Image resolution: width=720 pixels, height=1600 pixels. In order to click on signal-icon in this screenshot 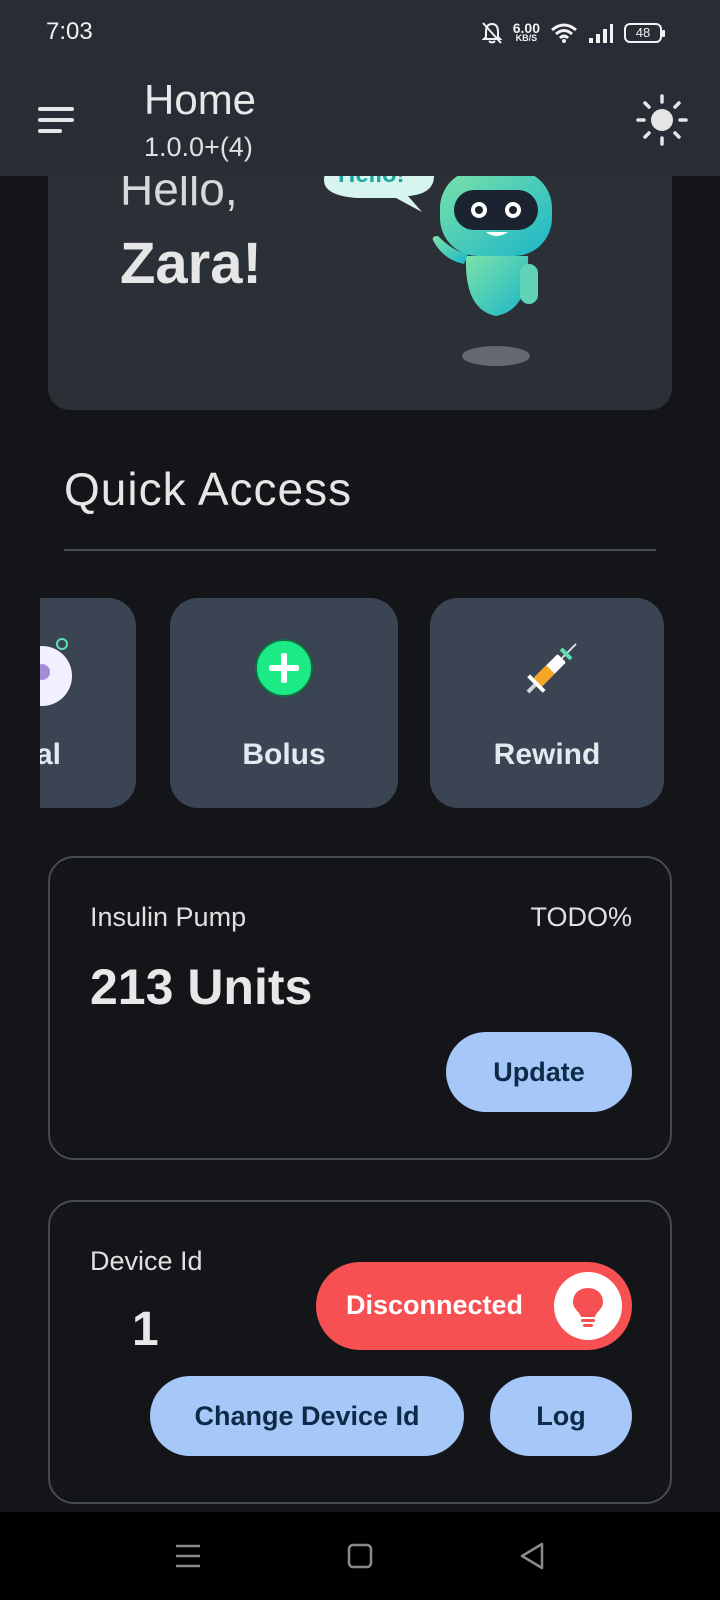, I will do `click(601, 33)`.